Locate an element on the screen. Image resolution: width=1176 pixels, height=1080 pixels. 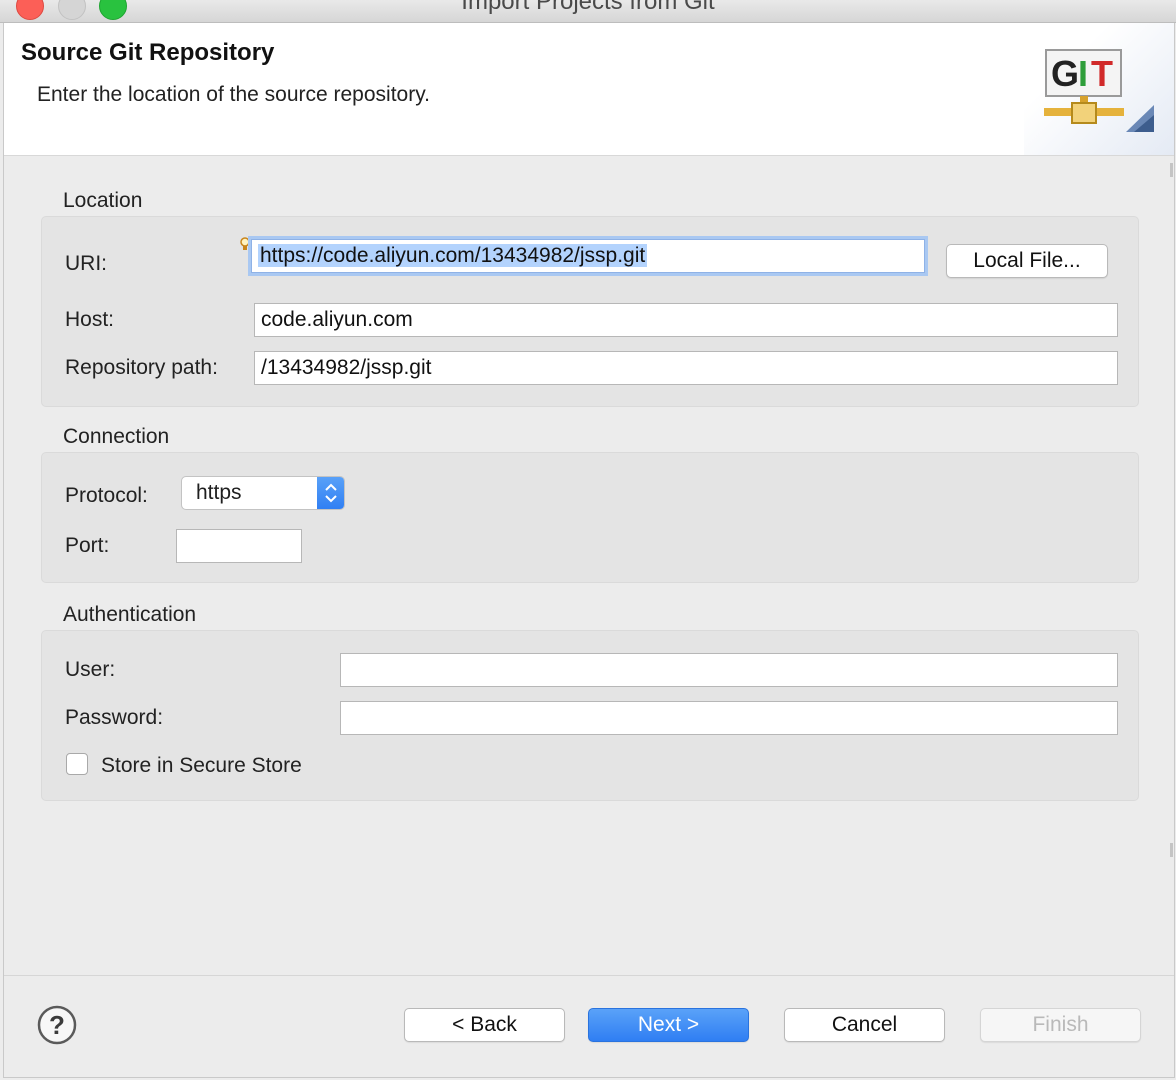
protocol-label: Protocol: is located at coordinates (106, 495).